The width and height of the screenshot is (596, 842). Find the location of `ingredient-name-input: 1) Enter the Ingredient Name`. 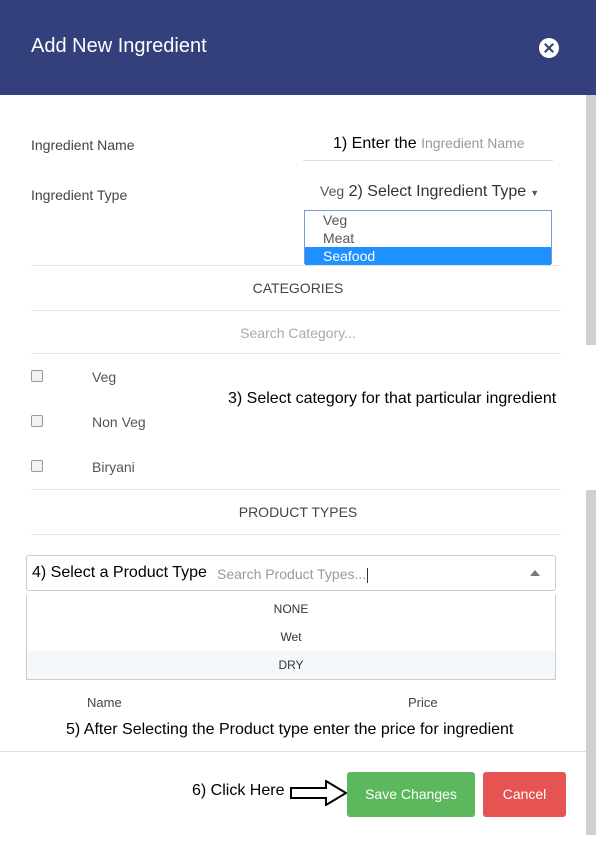

ingredient-name-input: 1) Enter the Ingredient Name is located at coordinates (429, 144).